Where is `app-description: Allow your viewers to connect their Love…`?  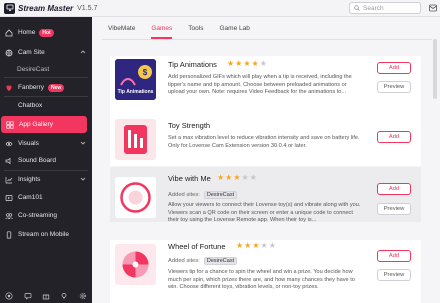 app-description: Allow your viewers to connect their Love… is located at coordinates (264, 212).